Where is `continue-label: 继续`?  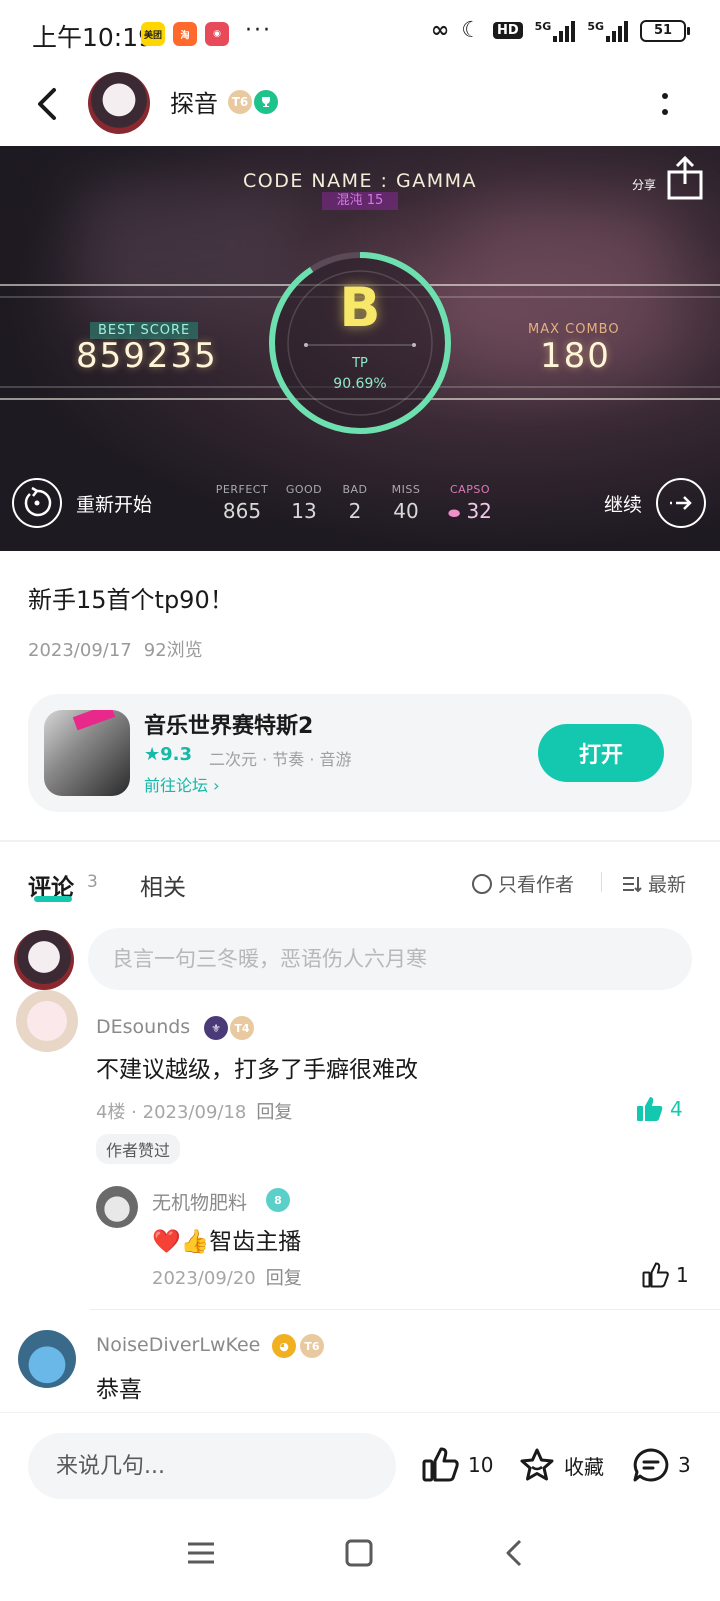
continue-label: 继续 is located at coordinates (623, 503).